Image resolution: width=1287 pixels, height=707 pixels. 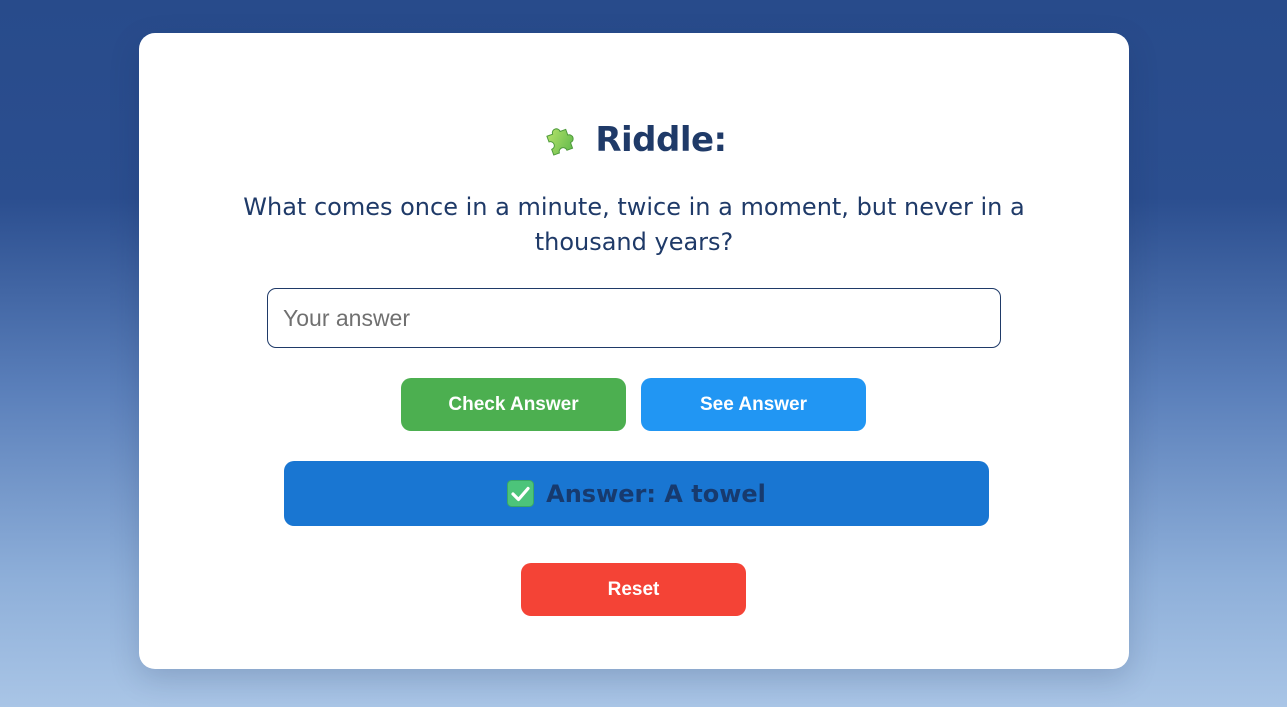 I want to click on check-mark-icon, so click(x=521, y=493).